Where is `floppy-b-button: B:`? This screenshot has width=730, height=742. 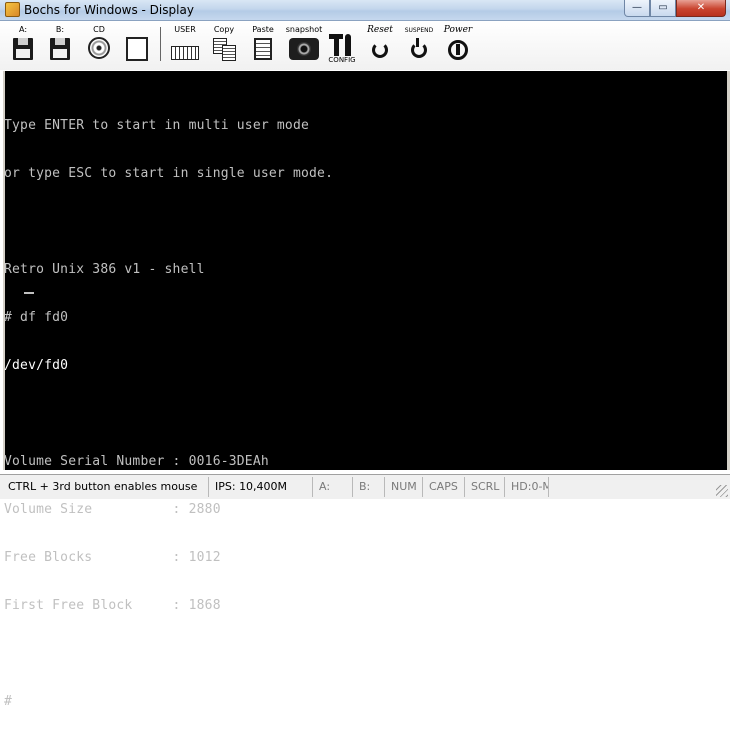 floppy-b-button: B: is located at coordinates (60, 45).